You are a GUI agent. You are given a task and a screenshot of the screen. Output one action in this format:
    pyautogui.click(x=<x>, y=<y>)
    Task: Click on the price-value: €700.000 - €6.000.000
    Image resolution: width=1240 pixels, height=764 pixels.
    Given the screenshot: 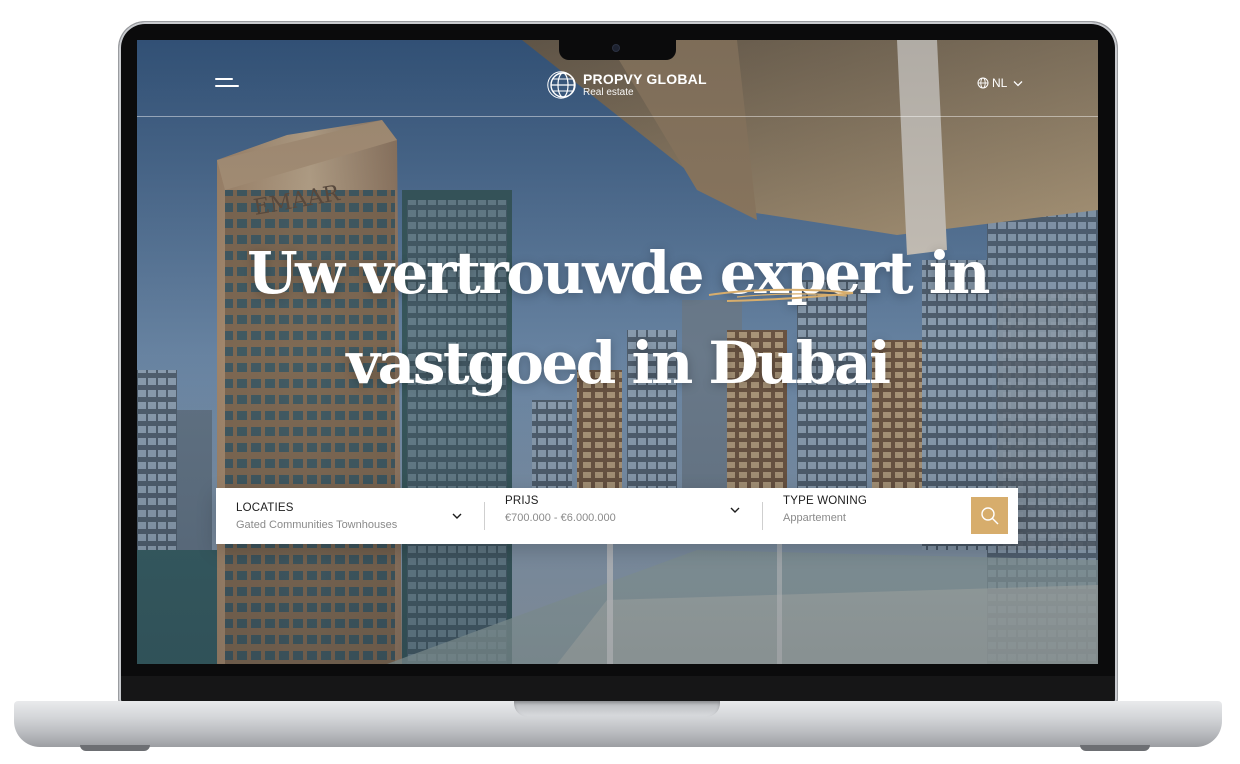 What is the action you would take?
    pyautogui.click(x=560, y=517)
    